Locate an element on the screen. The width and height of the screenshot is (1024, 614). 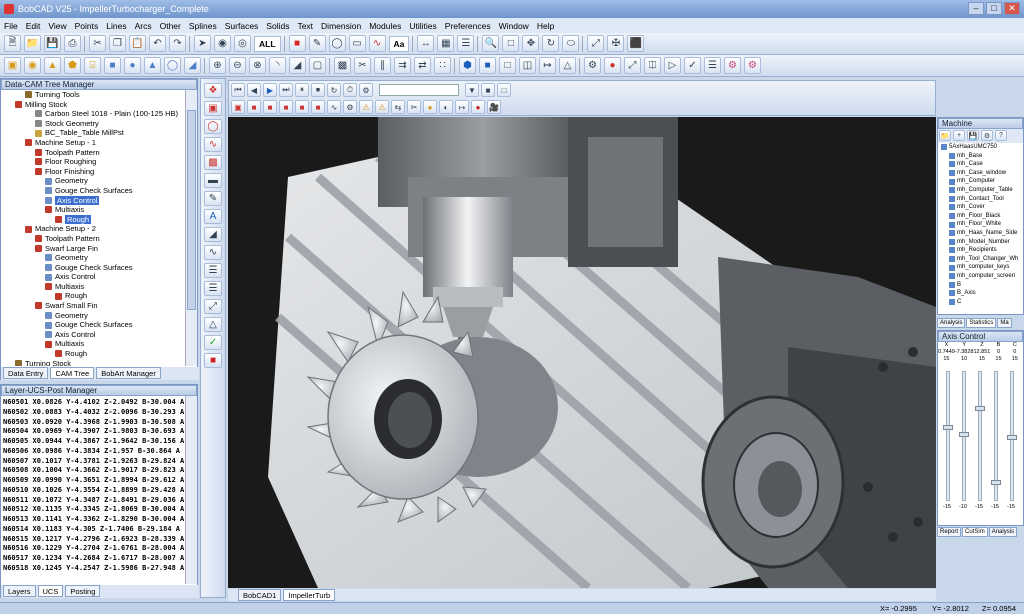
tab-posting: Posting is located at coordinates (83, 591).